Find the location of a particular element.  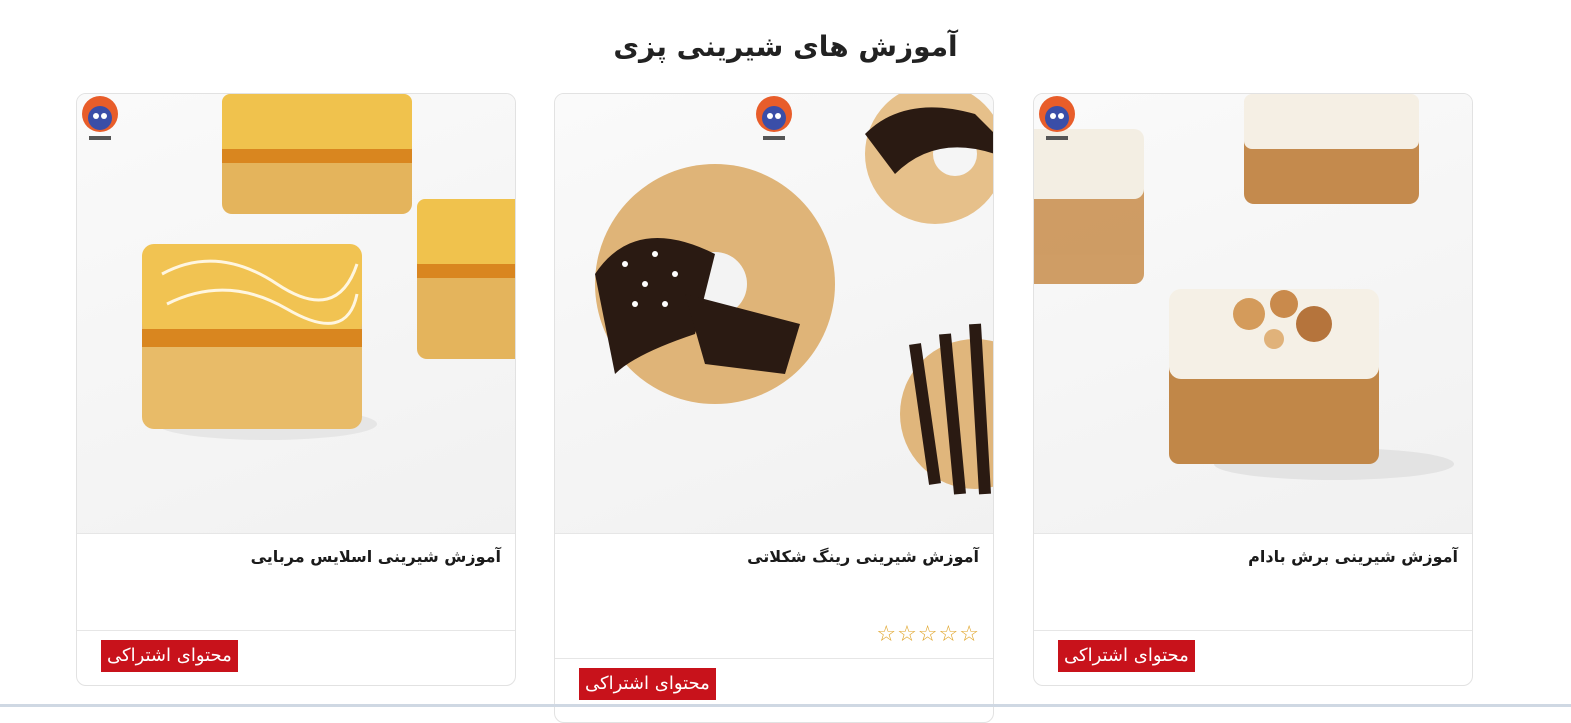

section-title: آموزش های شیرینی پزی is located at coordinates (785, 46).